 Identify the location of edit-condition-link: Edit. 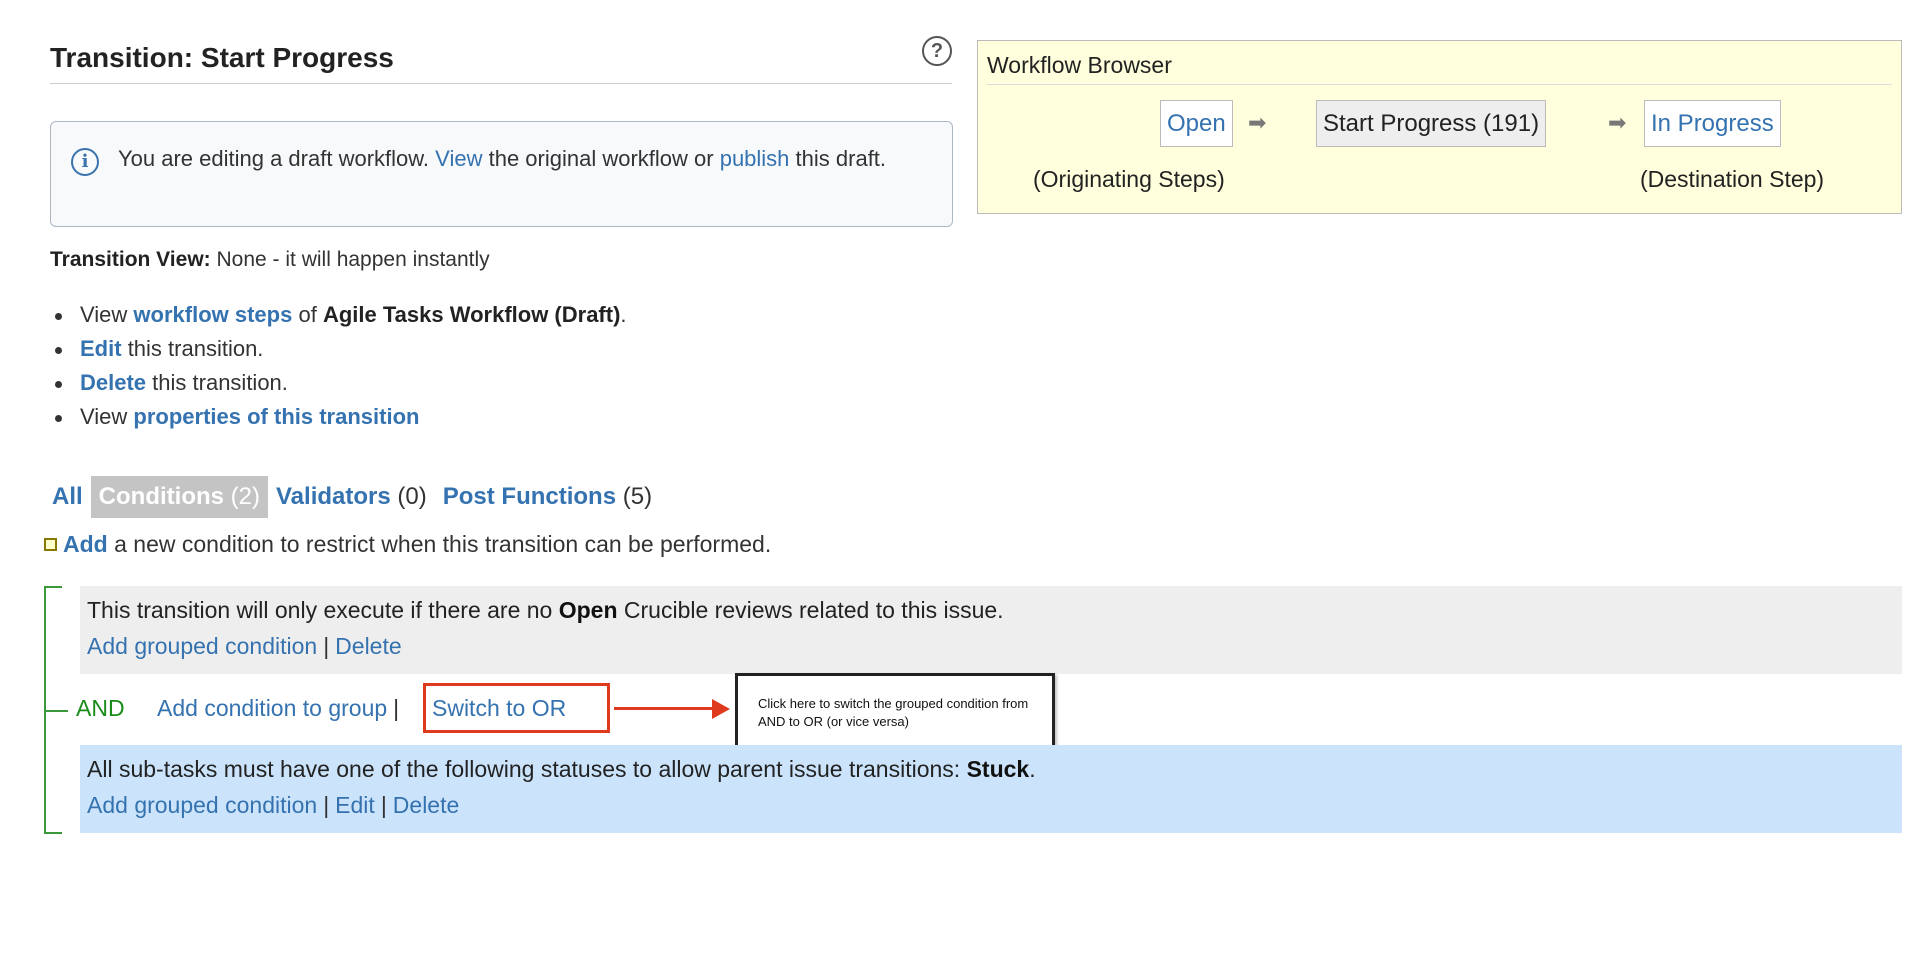
(355, 805).